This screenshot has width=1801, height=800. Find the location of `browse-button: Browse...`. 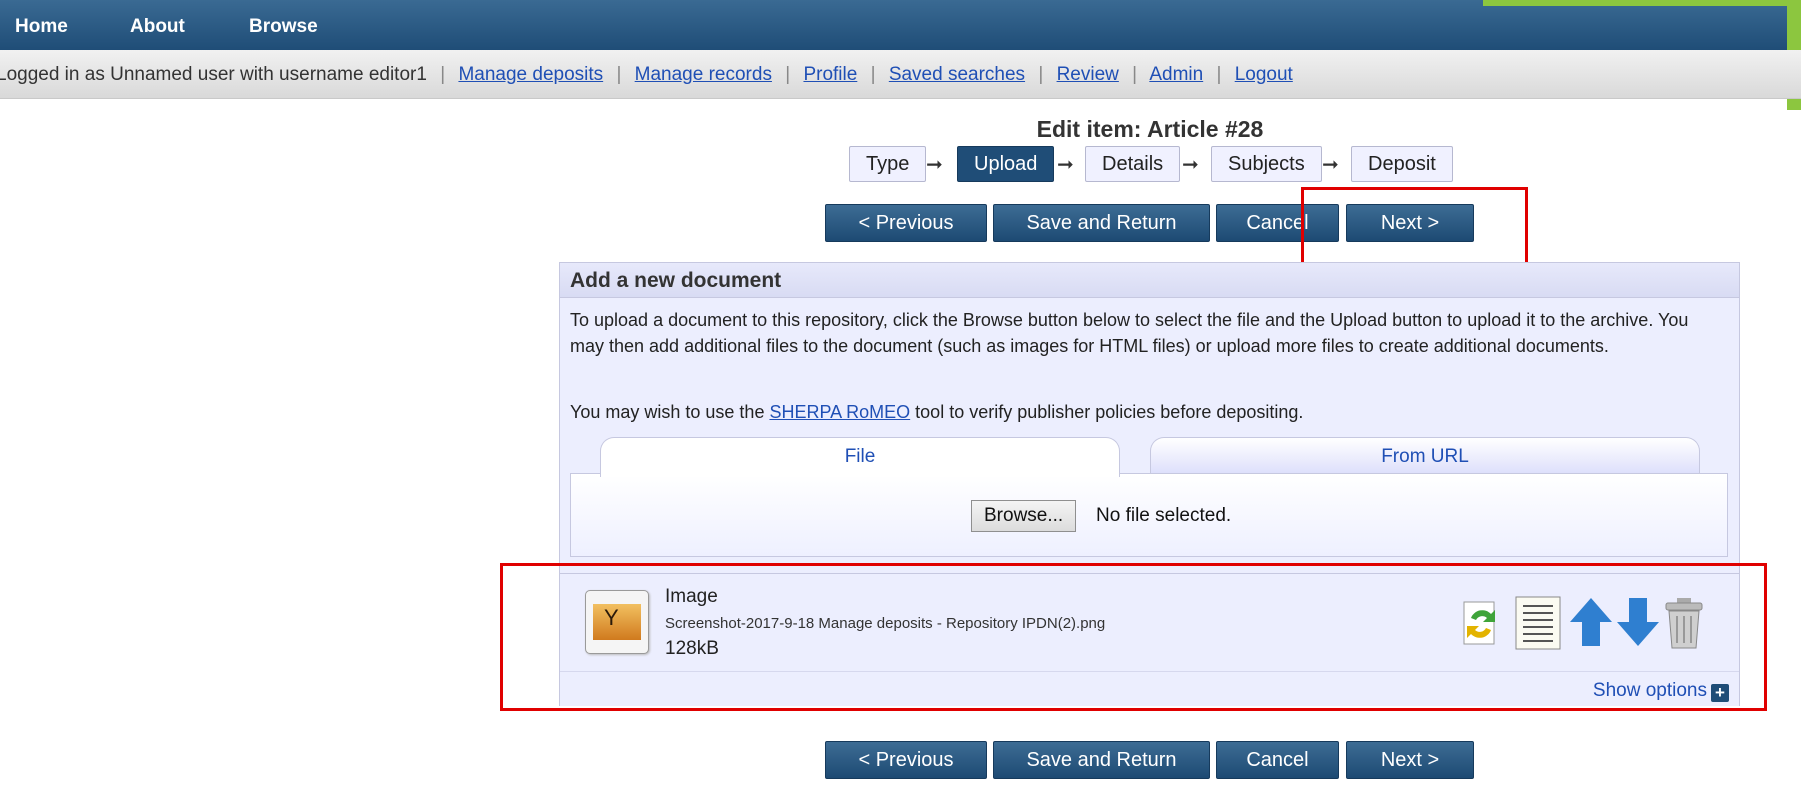

browse-button: Browse... is located at coordinates (1024, 516).